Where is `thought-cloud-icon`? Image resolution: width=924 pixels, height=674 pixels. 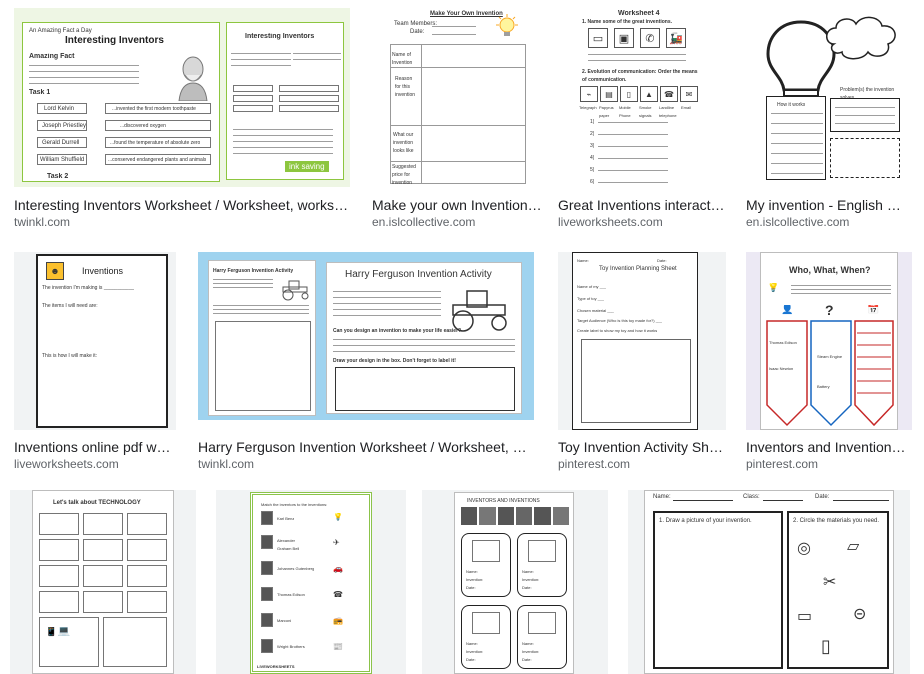
thought-cloud-icon is located at coordinates (861, 38).